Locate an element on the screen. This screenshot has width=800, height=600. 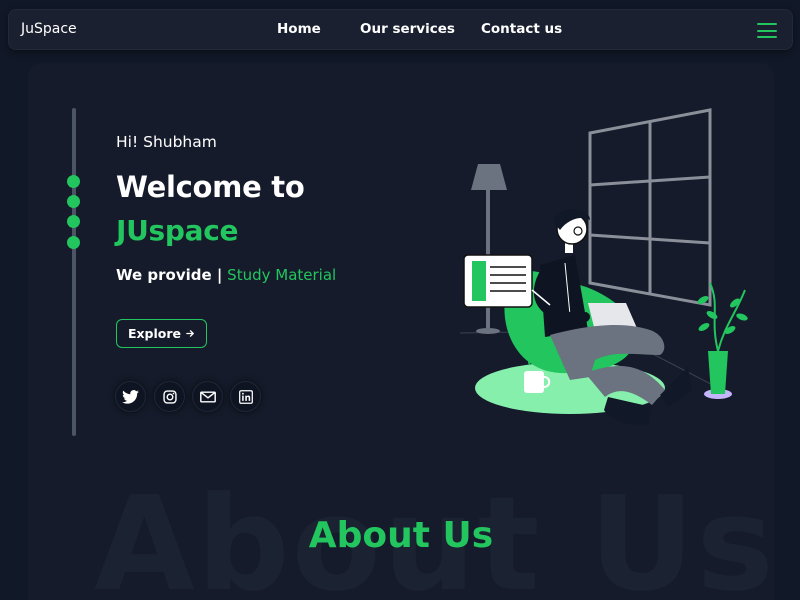
navbar: JuSpace Home Our services Contact us is located at coordinates (400, 29).